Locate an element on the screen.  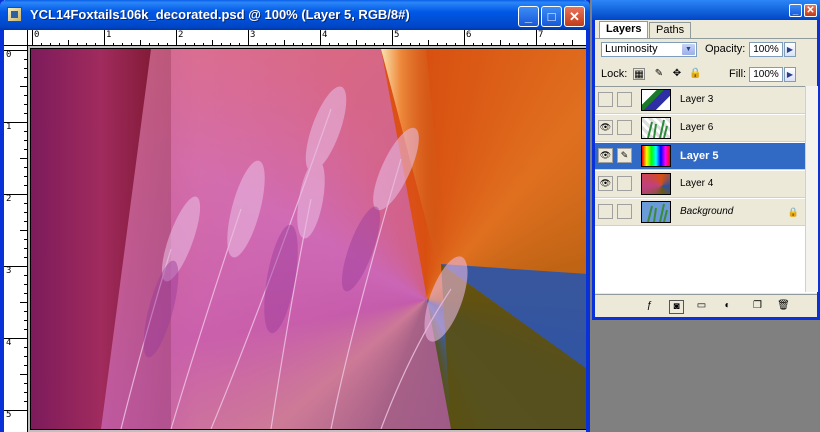
blend-mode-select: Luminosity ▼ is located at coordinates (649, 49).